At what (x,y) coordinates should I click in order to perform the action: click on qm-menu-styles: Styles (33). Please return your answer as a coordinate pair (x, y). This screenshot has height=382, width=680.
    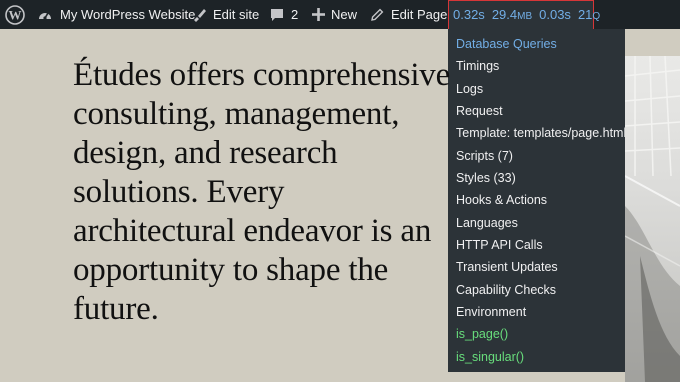
    Looking at the image, I should click on (486, 178).